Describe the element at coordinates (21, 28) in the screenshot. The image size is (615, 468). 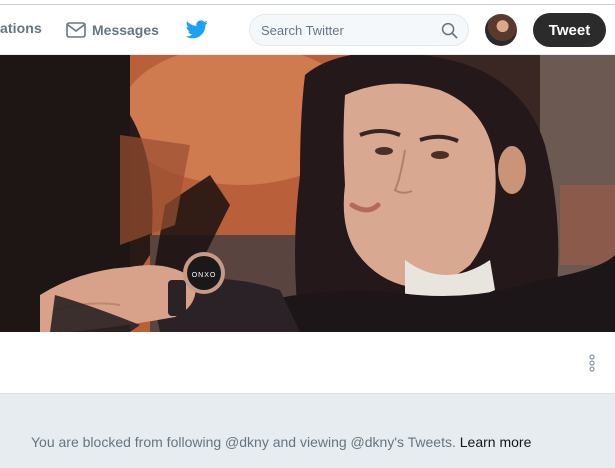
I see `nav-notifications-tab: ations` at that location.